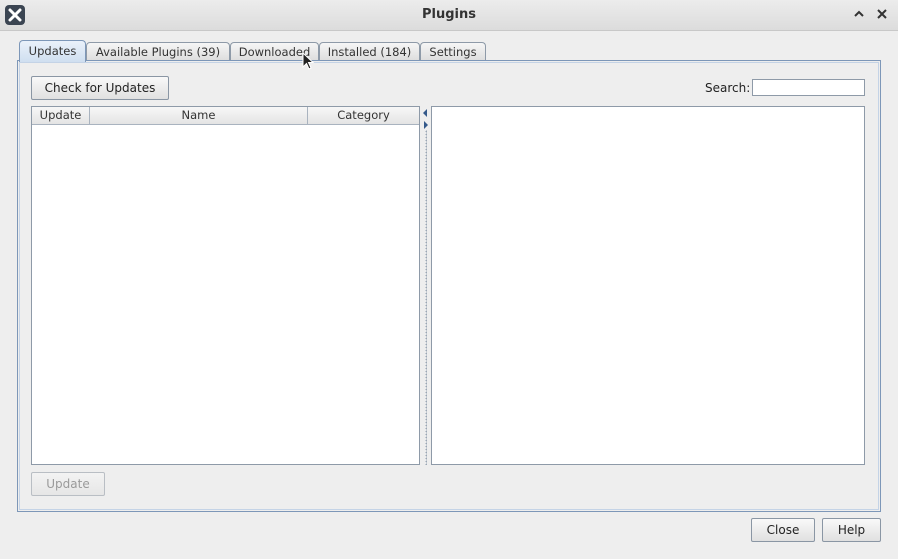 The height and width of the screenshot is (559, 898). What do you see at coordinates (308, 61) in the screenshot?
I see `mouse-pointer-icon` at bounding box center [308, 61].